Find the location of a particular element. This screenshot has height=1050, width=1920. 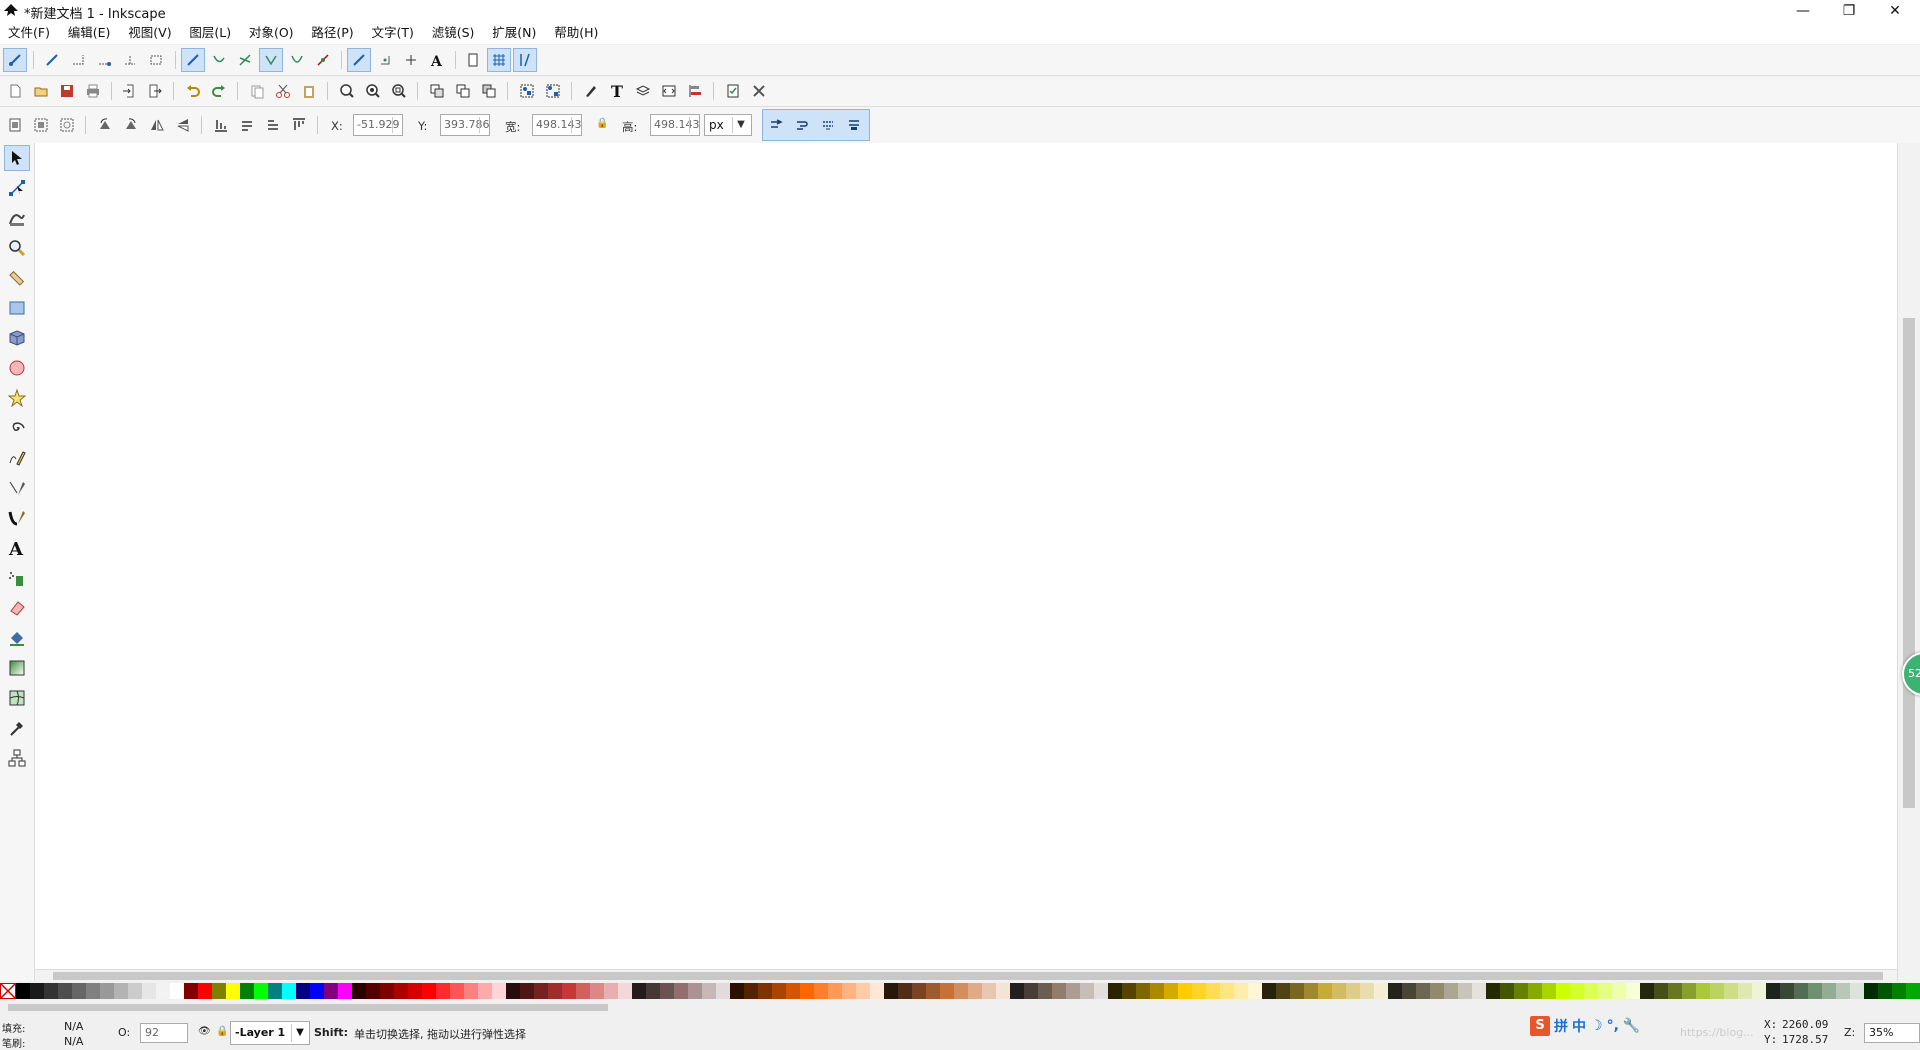

zoom-selection-icon is located at coordinates (347, 91).